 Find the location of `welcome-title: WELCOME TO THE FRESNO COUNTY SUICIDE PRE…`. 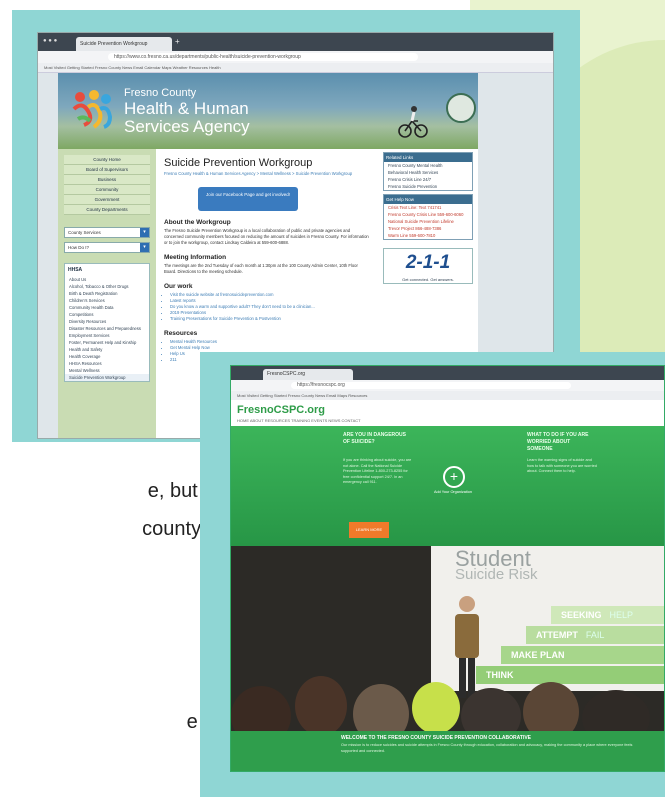

welcome-title: WELCOME TO THE FRESNO COUNTY SUICIDE PRE… is located at coordinates (436, 738).